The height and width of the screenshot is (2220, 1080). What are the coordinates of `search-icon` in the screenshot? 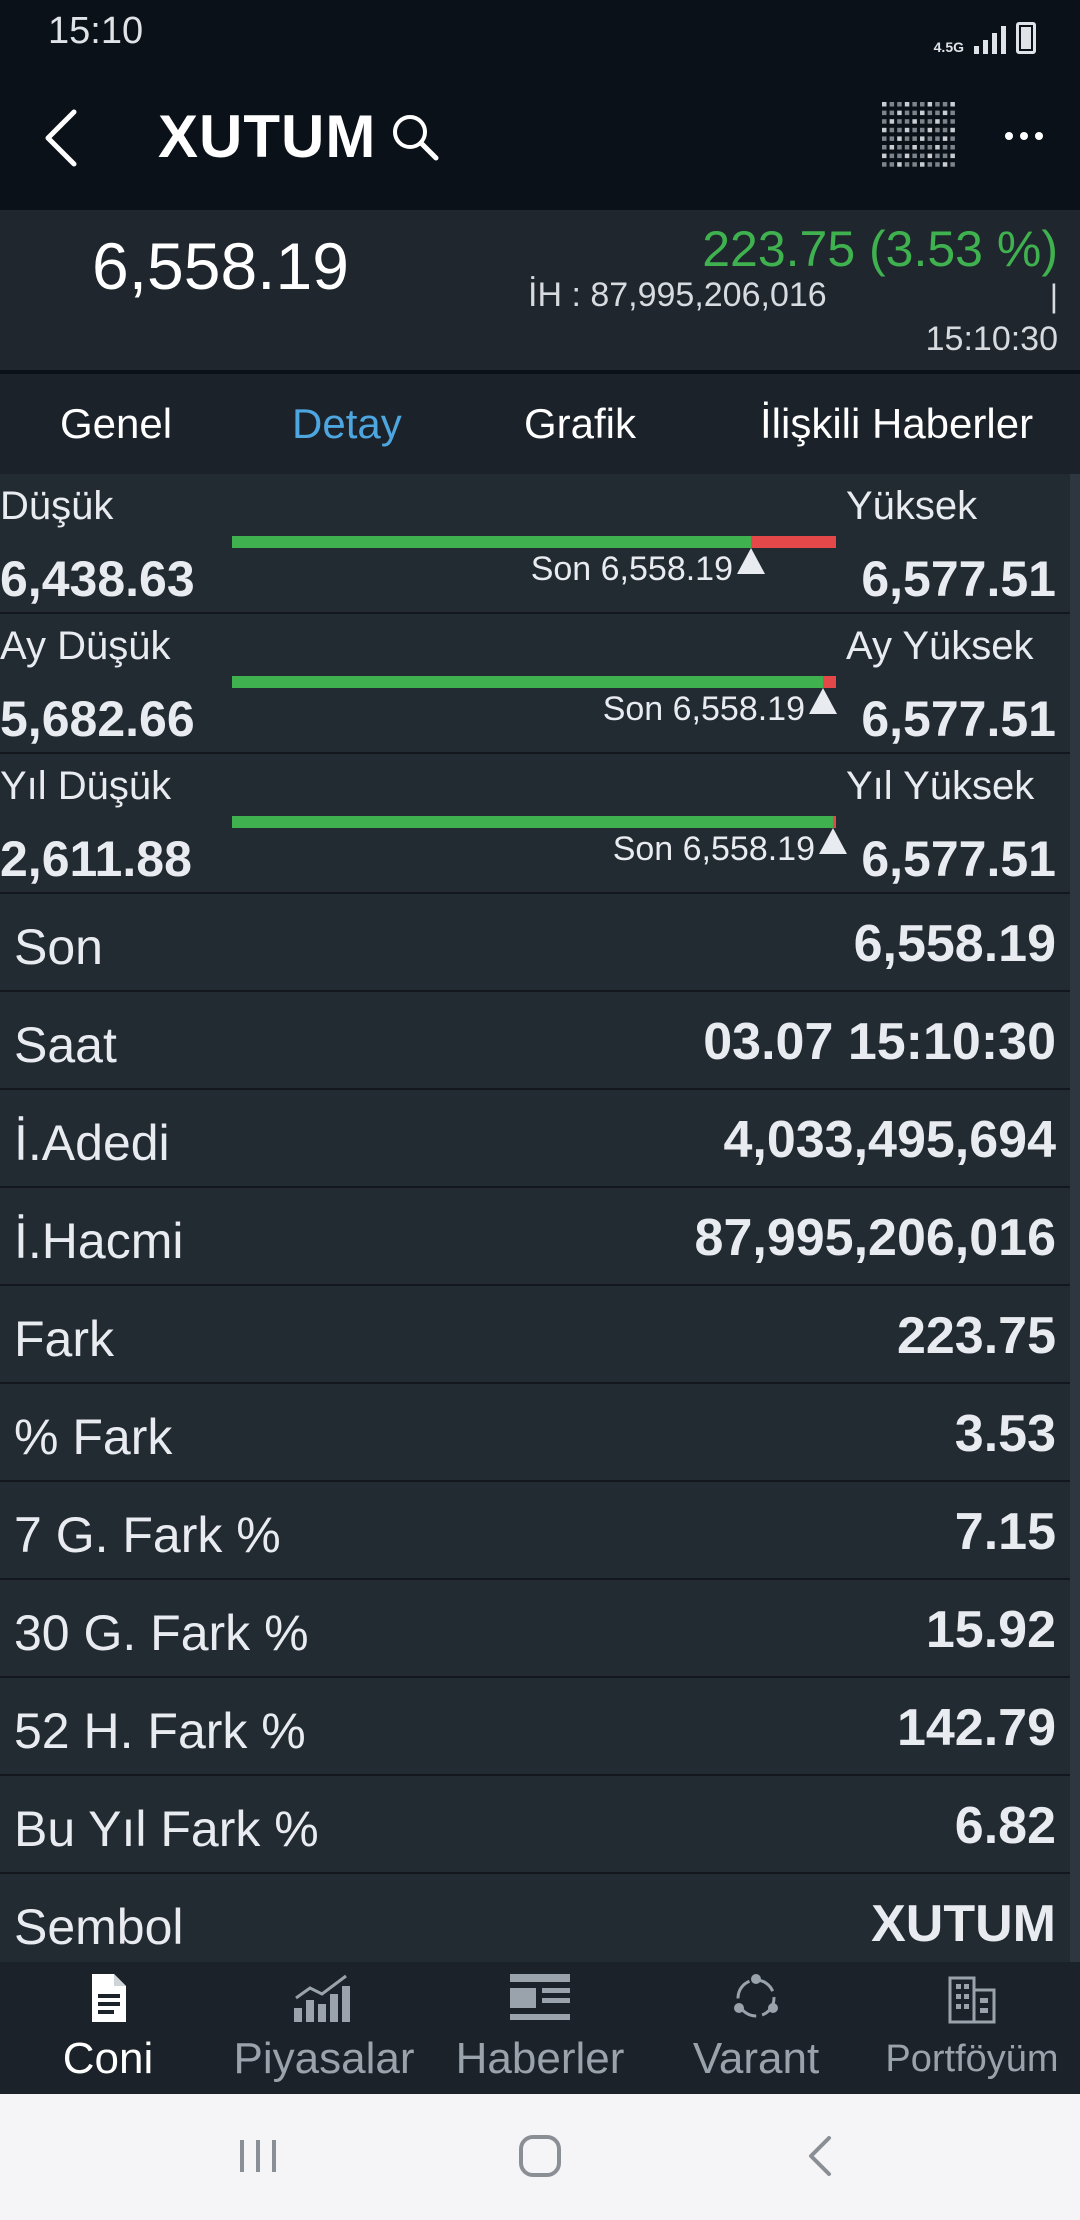 It's located at (416, 138).